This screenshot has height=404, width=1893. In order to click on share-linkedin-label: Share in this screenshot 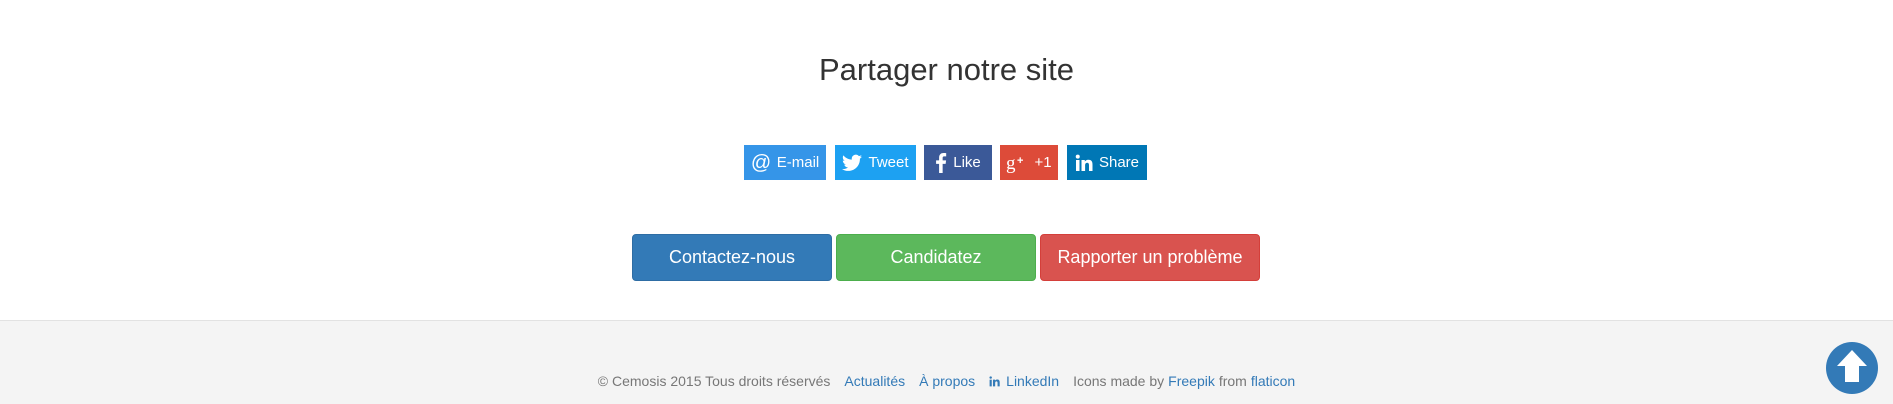, I will do `click(1119, 162)`.